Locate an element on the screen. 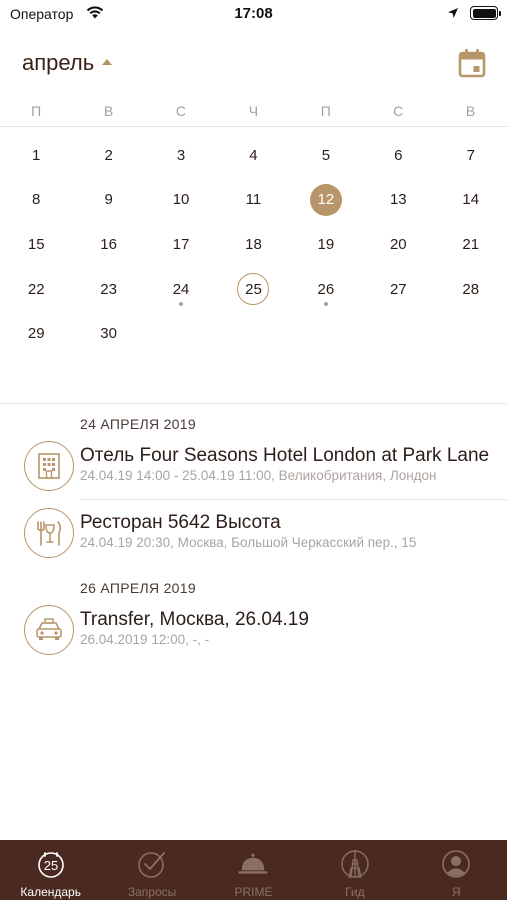  day-number: 13 is located at coordinates (398, 200).